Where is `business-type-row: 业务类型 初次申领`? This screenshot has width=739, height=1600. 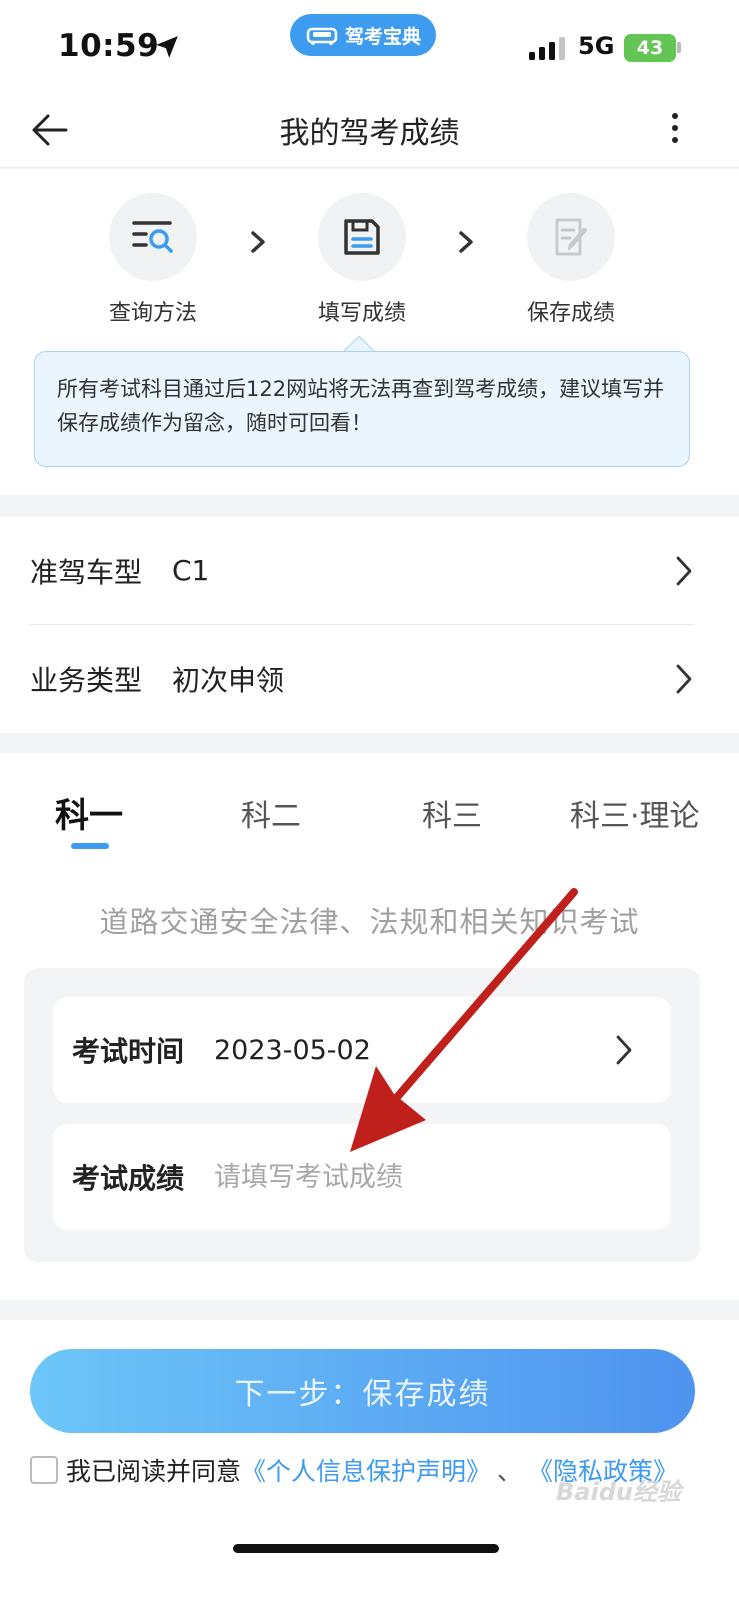
business-type-row: 业务类型 初次申领 is located at coordinates (362, 678).